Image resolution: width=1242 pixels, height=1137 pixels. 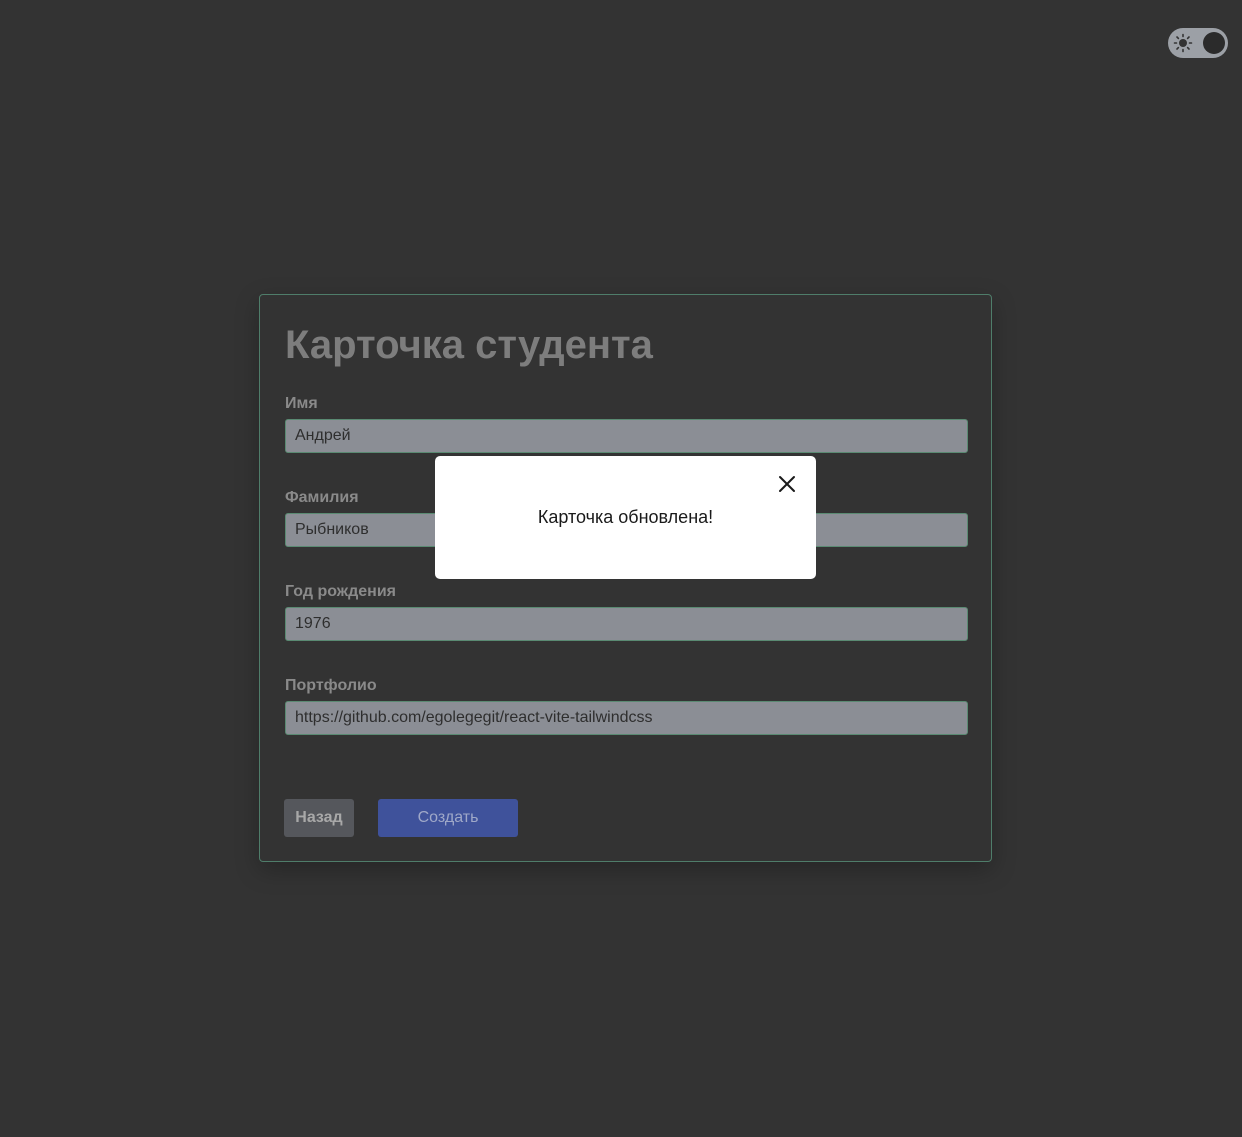 I want to click on notification-modal: Карточка обновлена!, so click(x=625, y=517).